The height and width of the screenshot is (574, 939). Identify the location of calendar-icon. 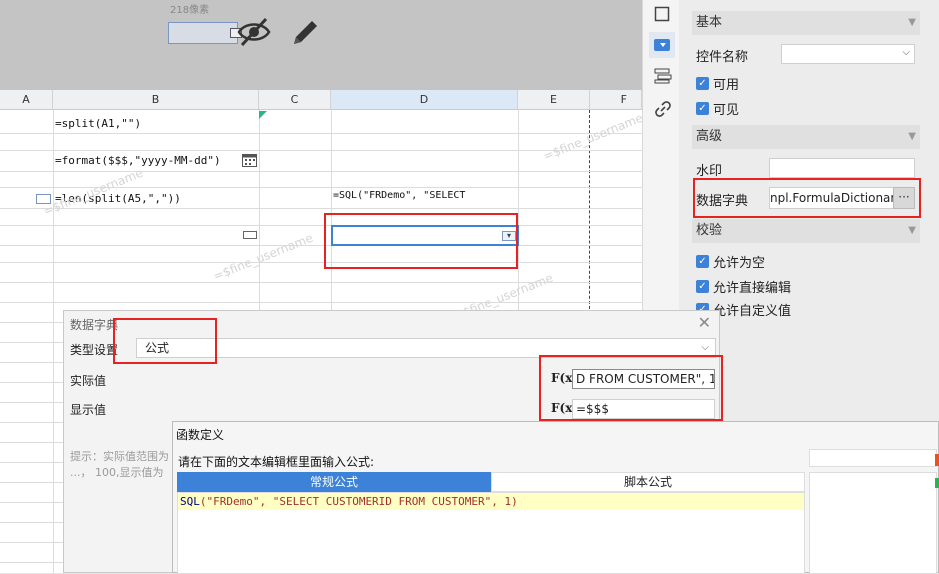
(249, 160).